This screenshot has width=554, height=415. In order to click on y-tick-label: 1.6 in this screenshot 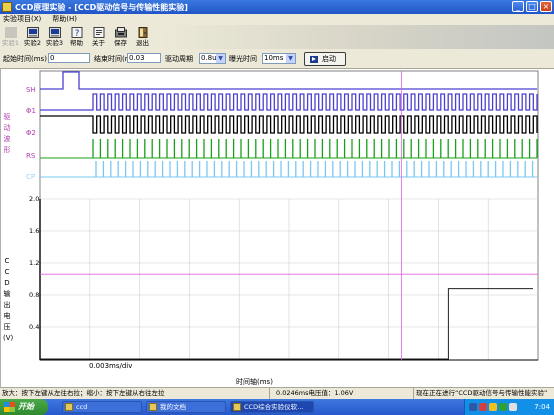, I will do `click(34, 231)`.